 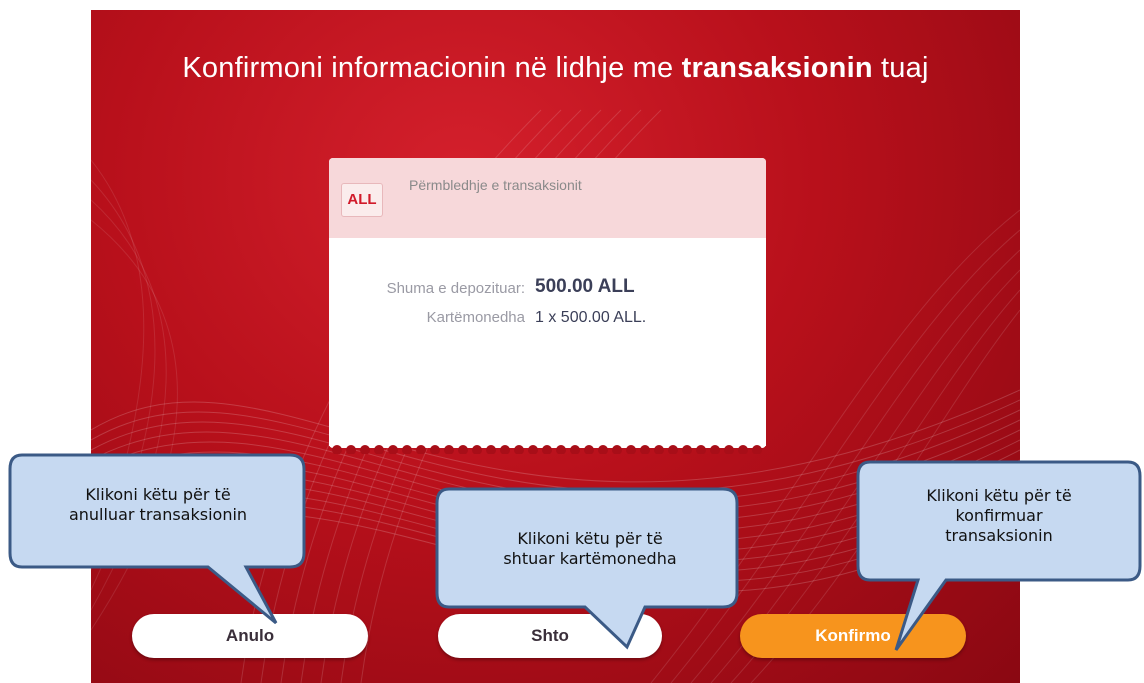 I want to click on page-title-part2: tuaj, so click(x=900, y=68).